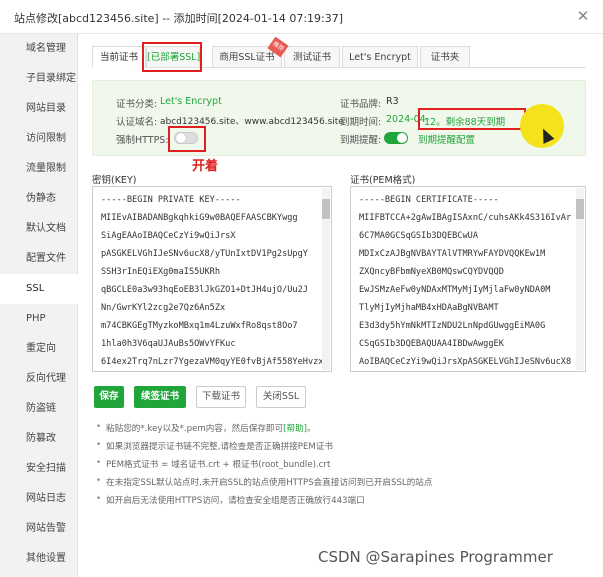  Describe the element at coordinates (39, 469) in the screenshot. I see `sidebar-item-security-scan: 安全扫描` at that location.